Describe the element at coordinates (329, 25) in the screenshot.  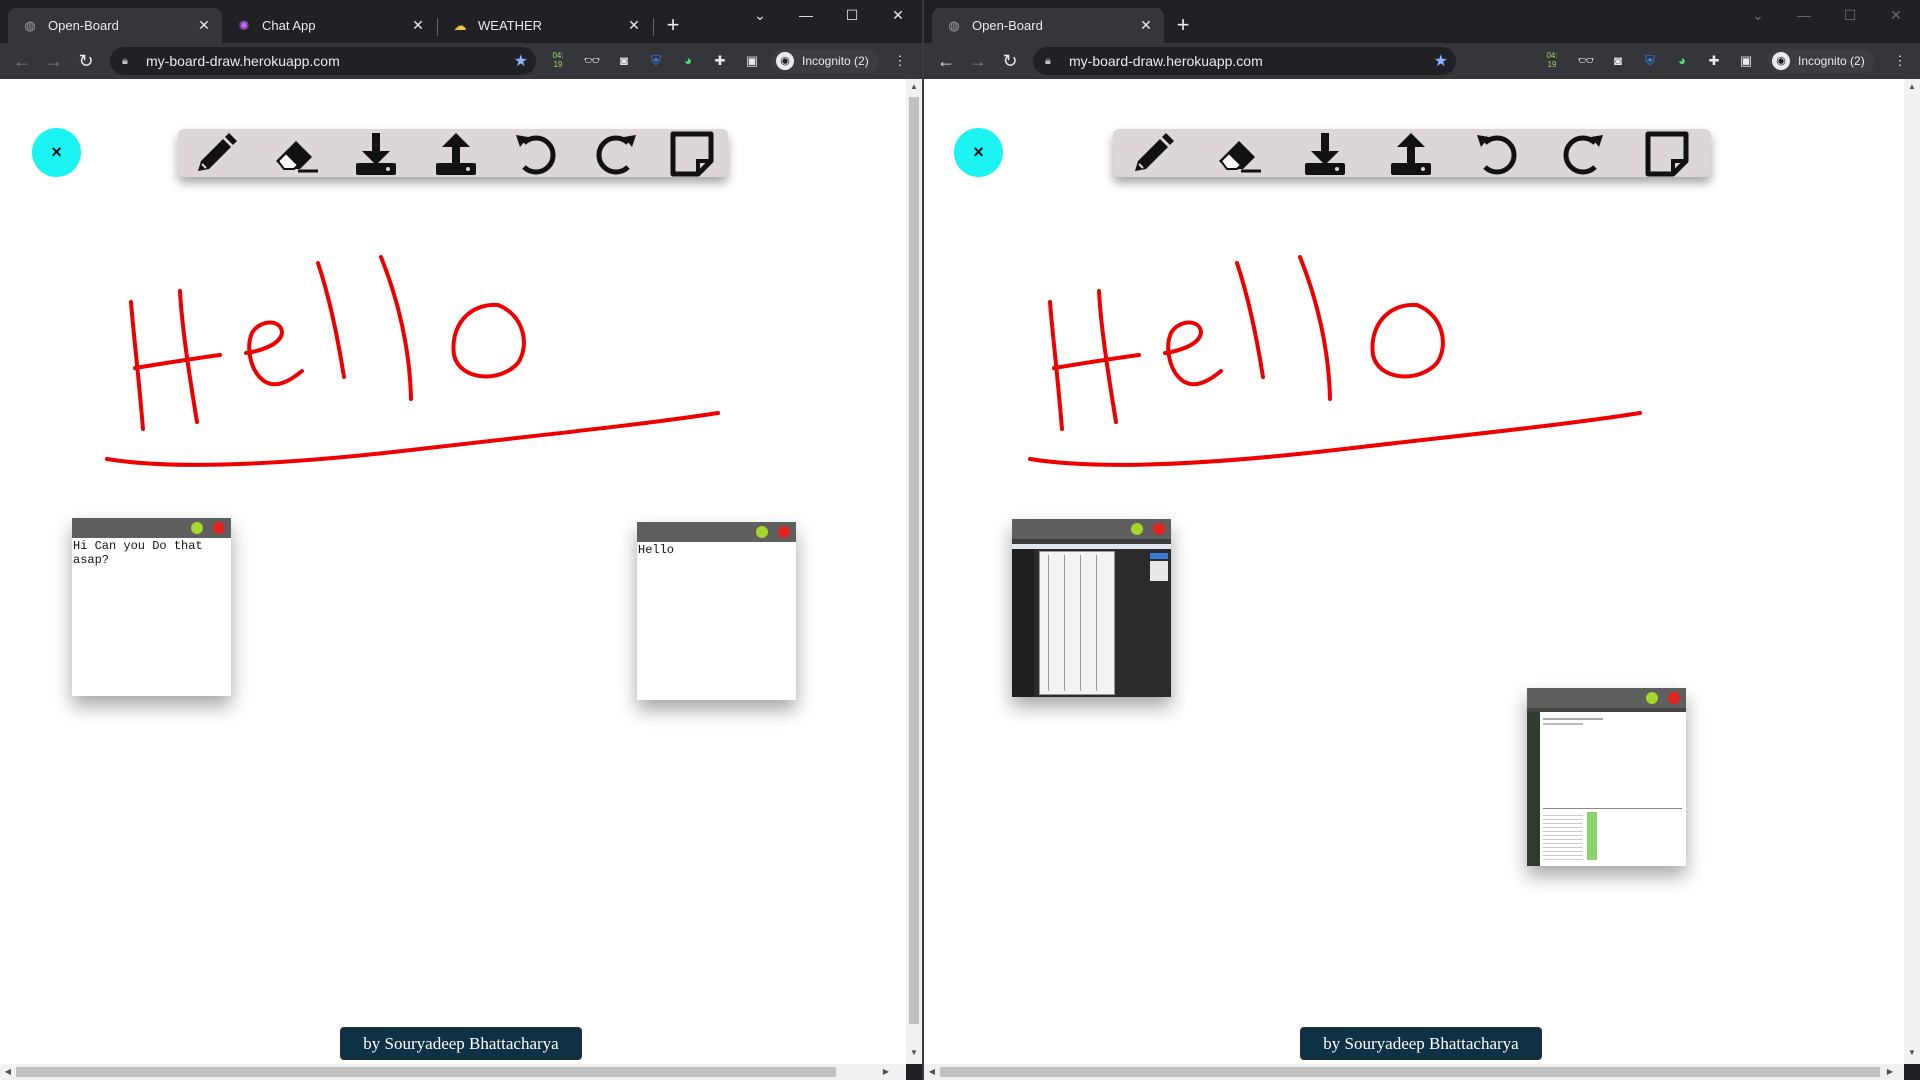
I see `tab-chat-app: ✺ Chat App ✕` at that location.